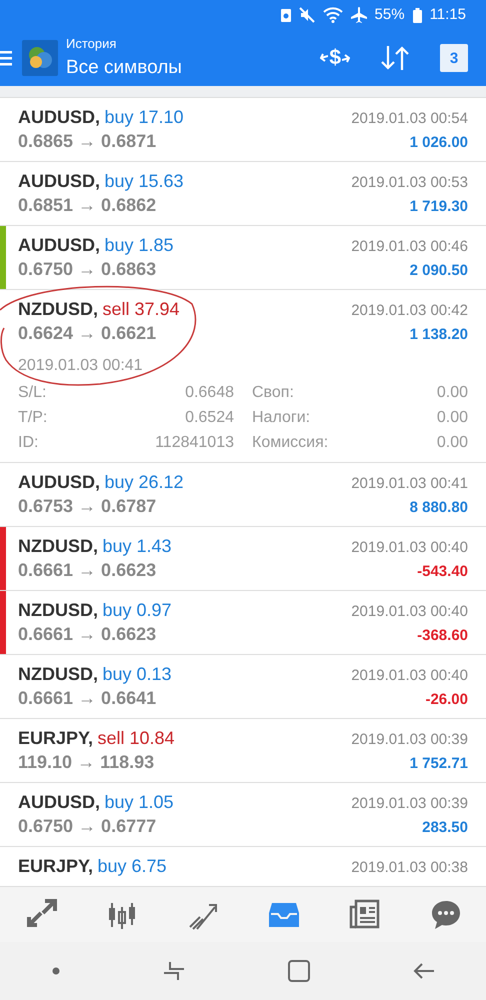 This screenshot has width=486, height=1000. What do you see at coordinates (439, 508) in the screenshot?
I see `trade-profit: 8 880.80` at bounding box center [439, 508].